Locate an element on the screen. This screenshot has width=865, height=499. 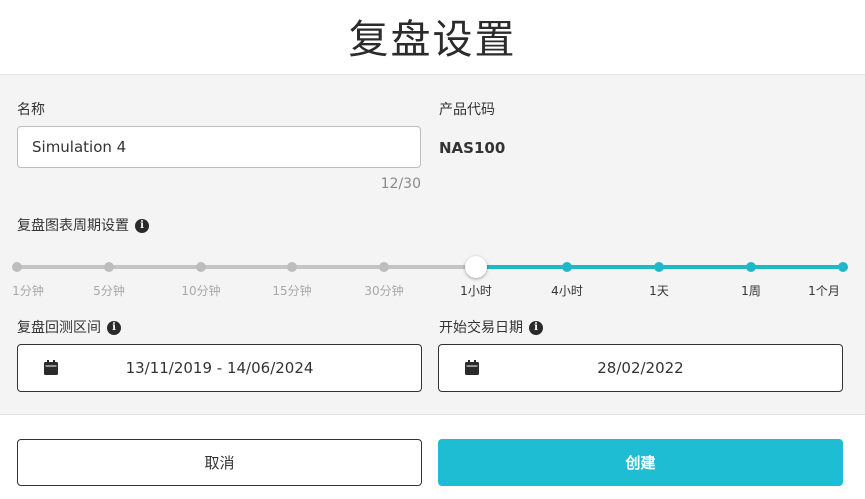
slider-tick-label: 1个月 is located at coordinates (824, 290).